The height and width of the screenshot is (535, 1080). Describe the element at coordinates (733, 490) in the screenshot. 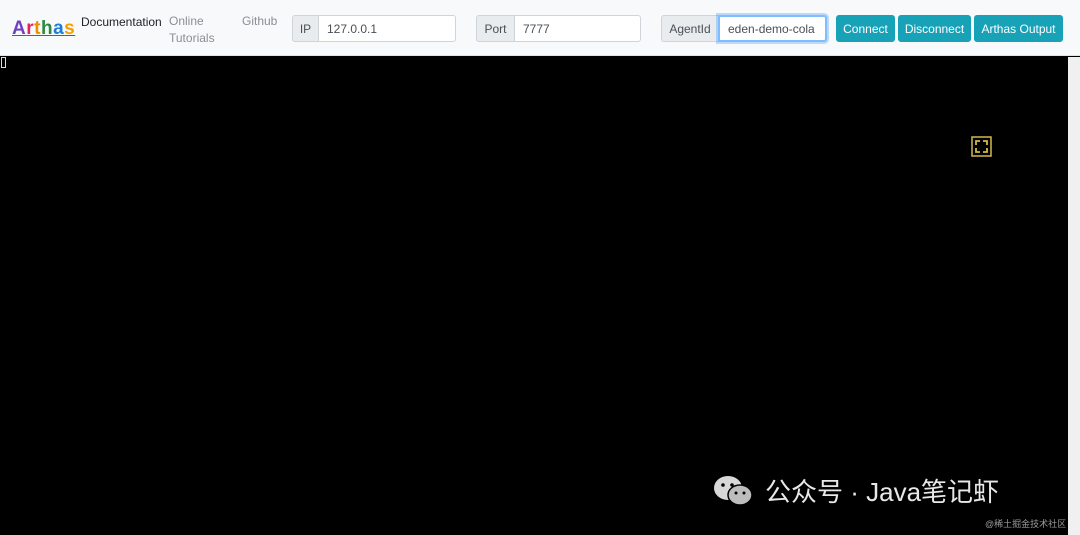

I see `wechat-icon` at that location.